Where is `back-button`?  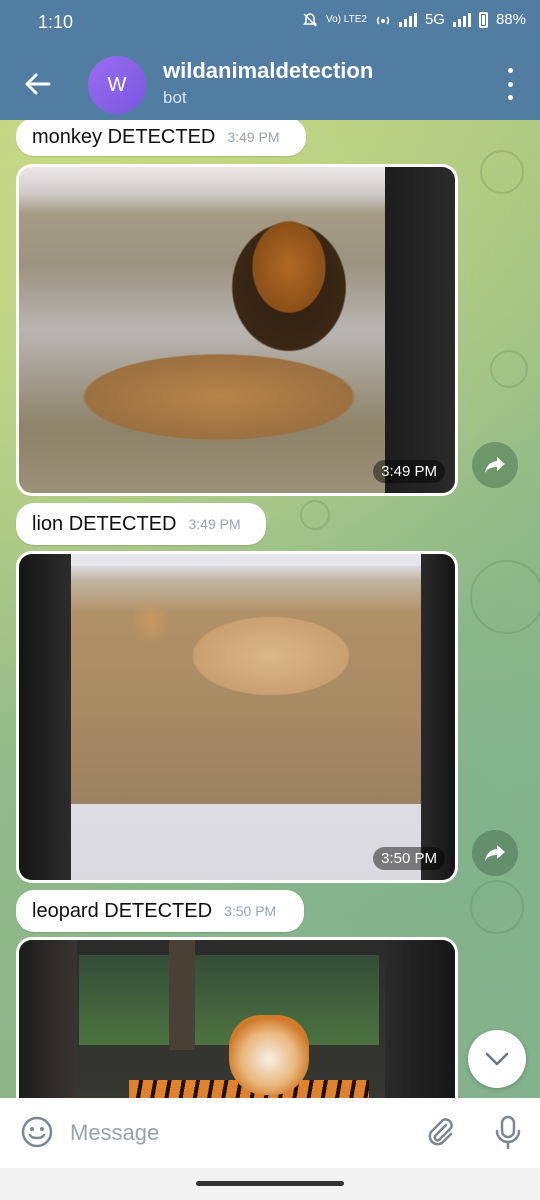
back-button is located at coordinates (38, 84).